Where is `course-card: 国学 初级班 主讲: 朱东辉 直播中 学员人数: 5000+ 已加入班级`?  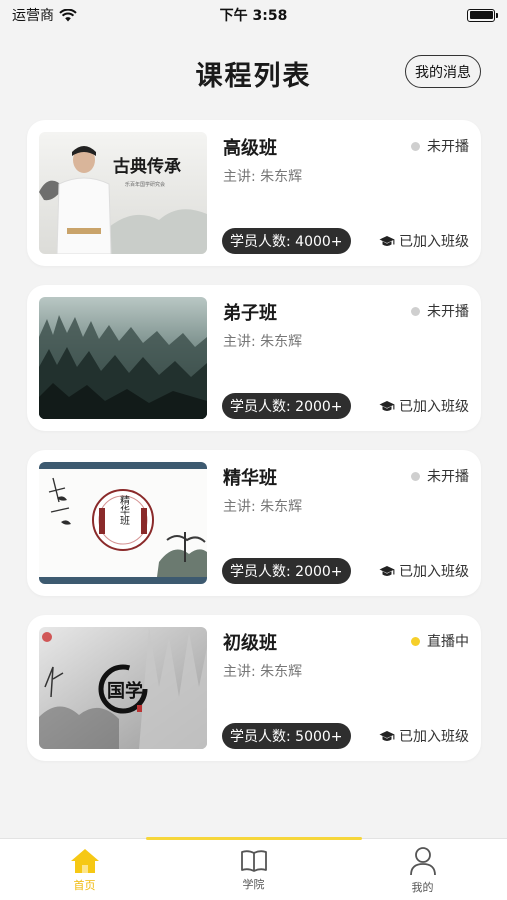
course-card: 国学 初级班 主讲: 朱东辉 直播中 学员人数: 5000+ 已加入班级 is located at coordinates (254, 688).